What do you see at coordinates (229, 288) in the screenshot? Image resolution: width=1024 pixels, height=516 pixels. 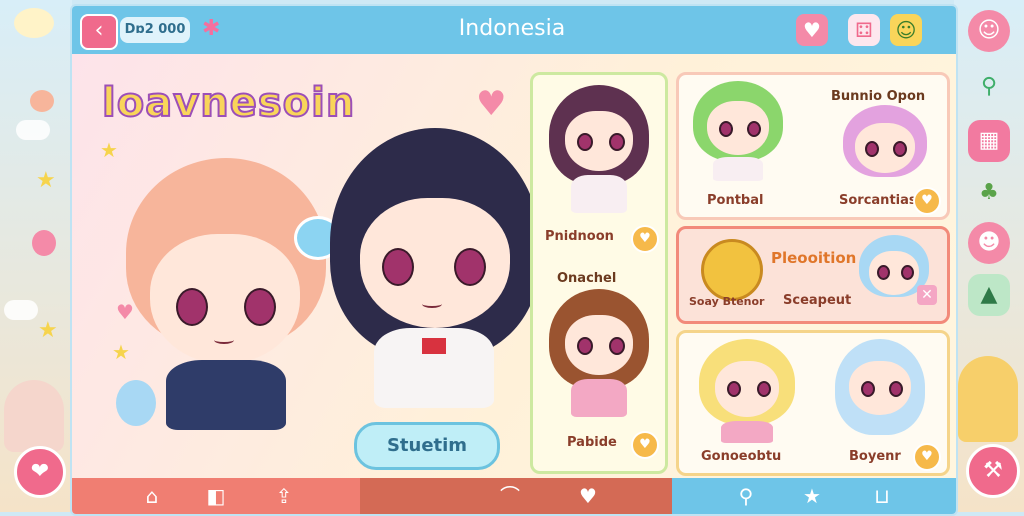 I see `hero-character-pink` at bounding box center [229, 288].